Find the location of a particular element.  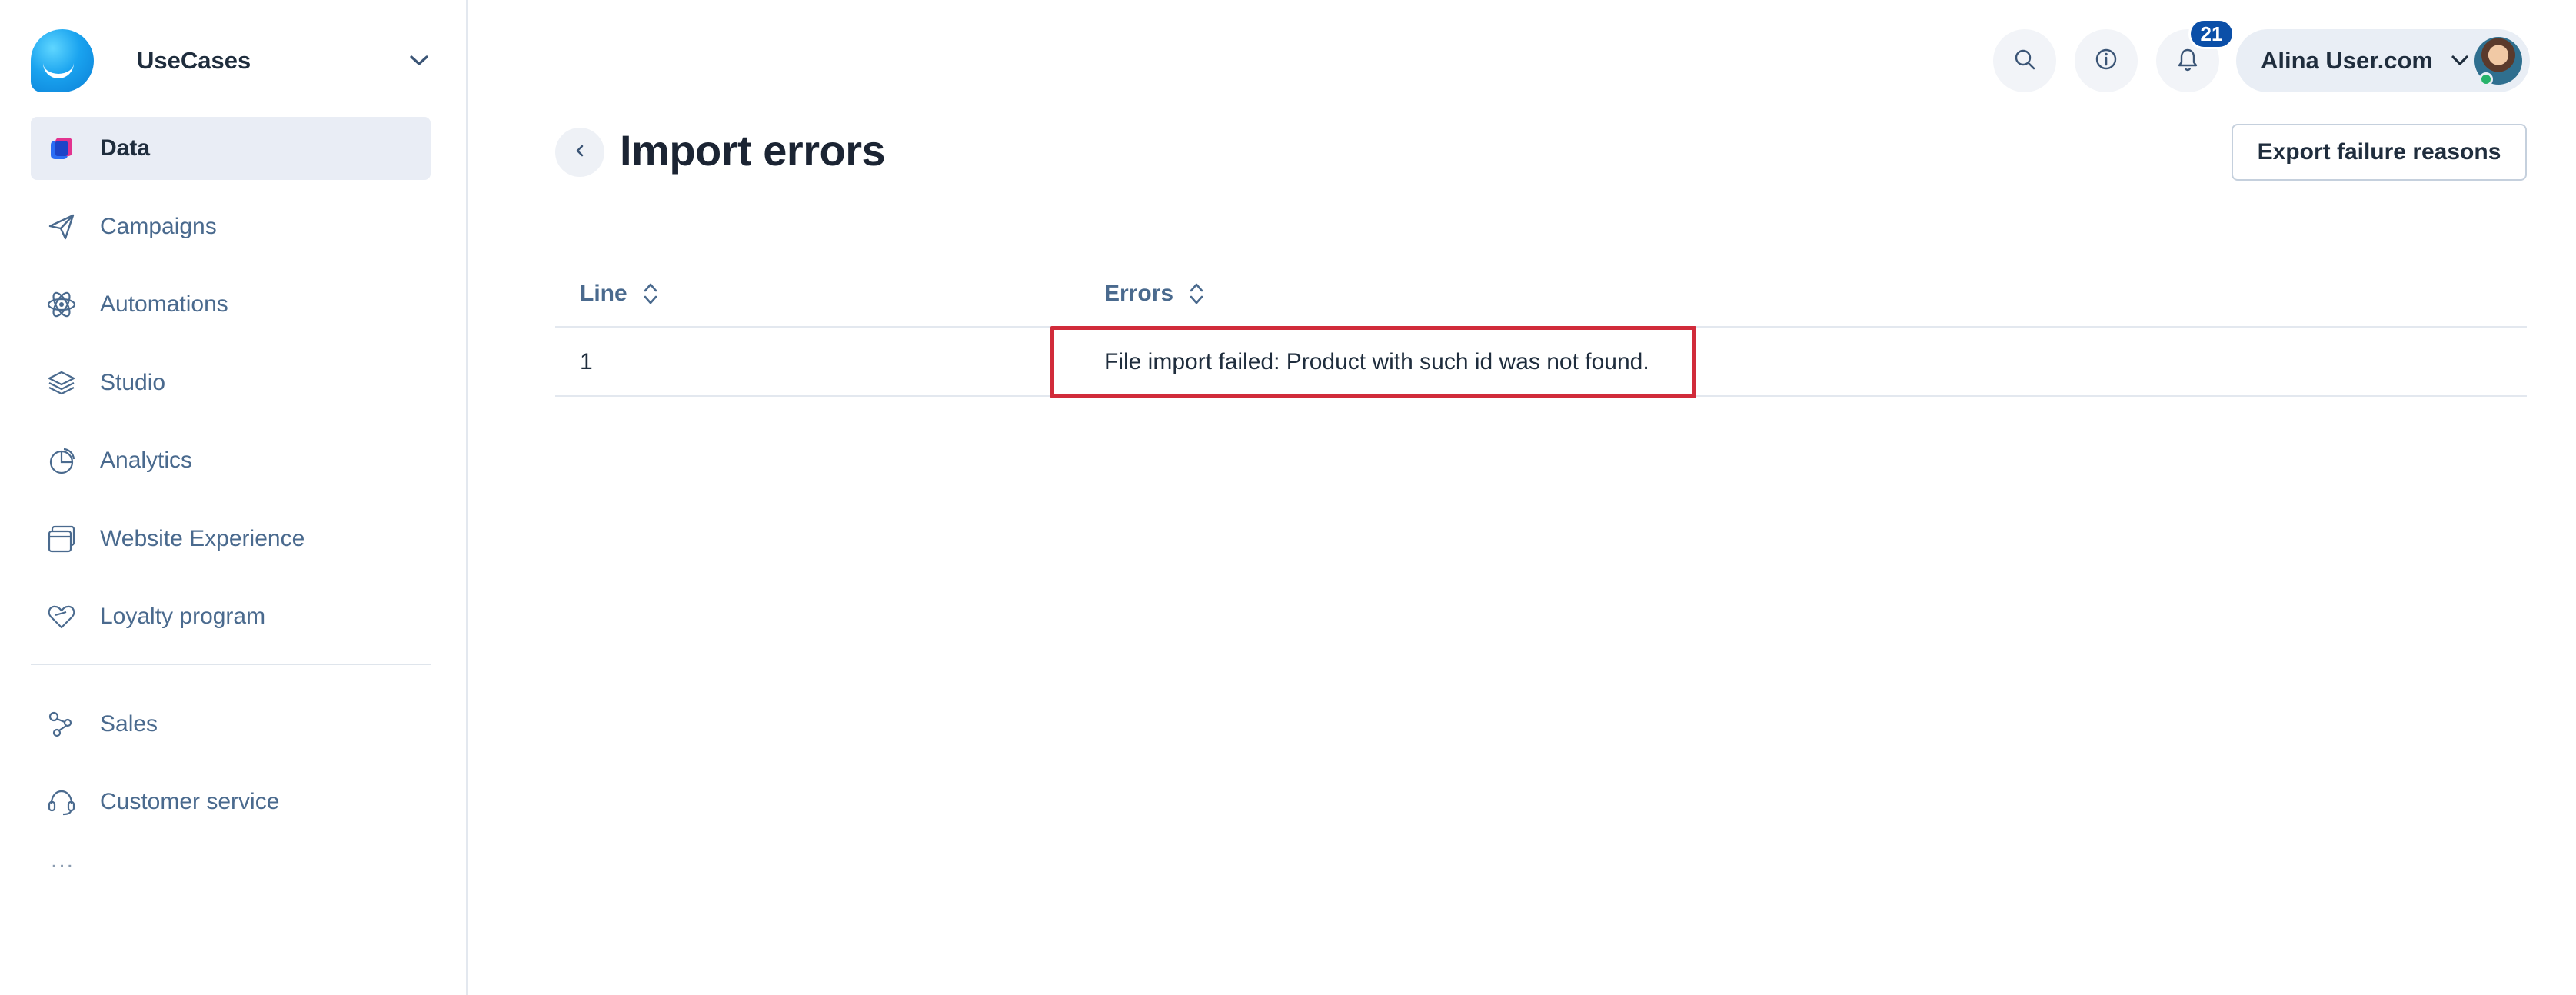

sidebar-item-label: Campaigns is located at coordinates (159, 226).